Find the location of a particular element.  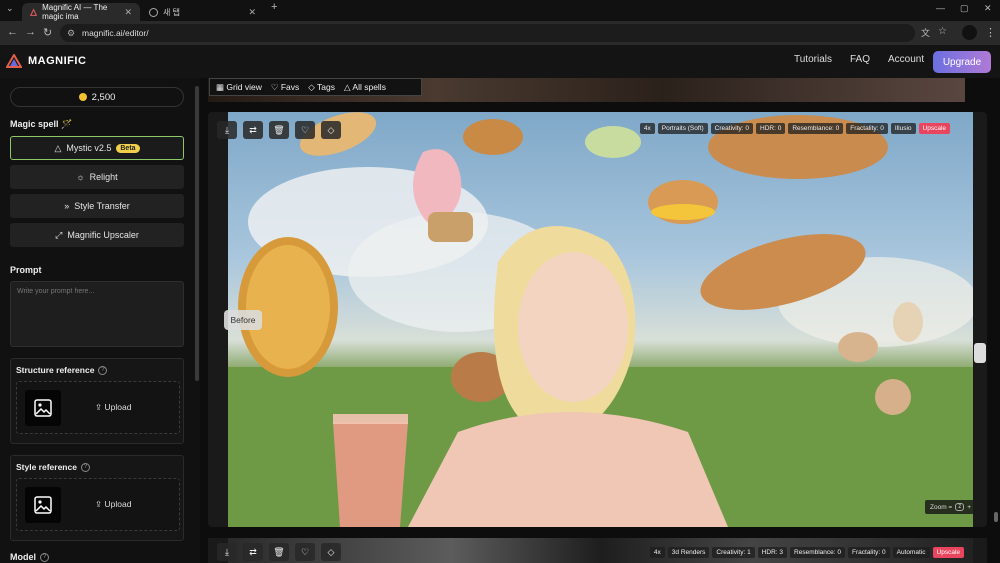

tag-icon: ◇ is located at coordinates (331, 129).